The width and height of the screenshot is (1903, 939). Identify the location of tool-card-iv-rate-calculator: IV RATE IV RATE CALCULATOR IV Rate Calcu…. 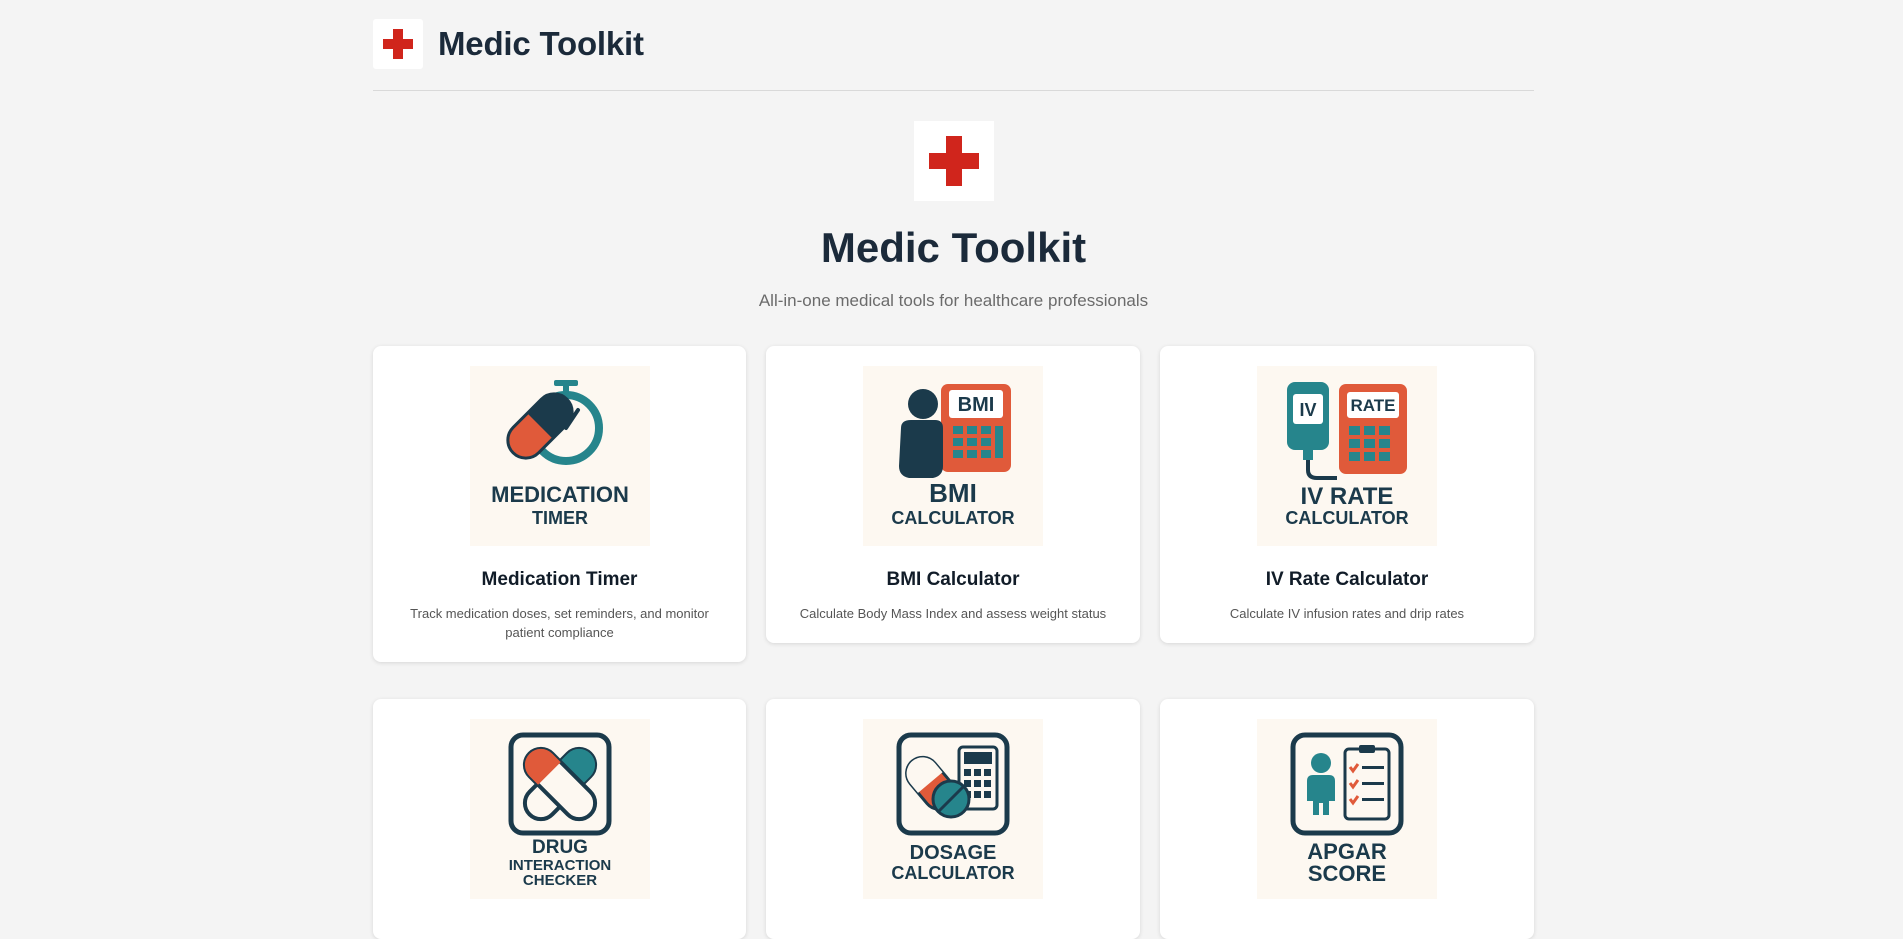
(1347, 494).